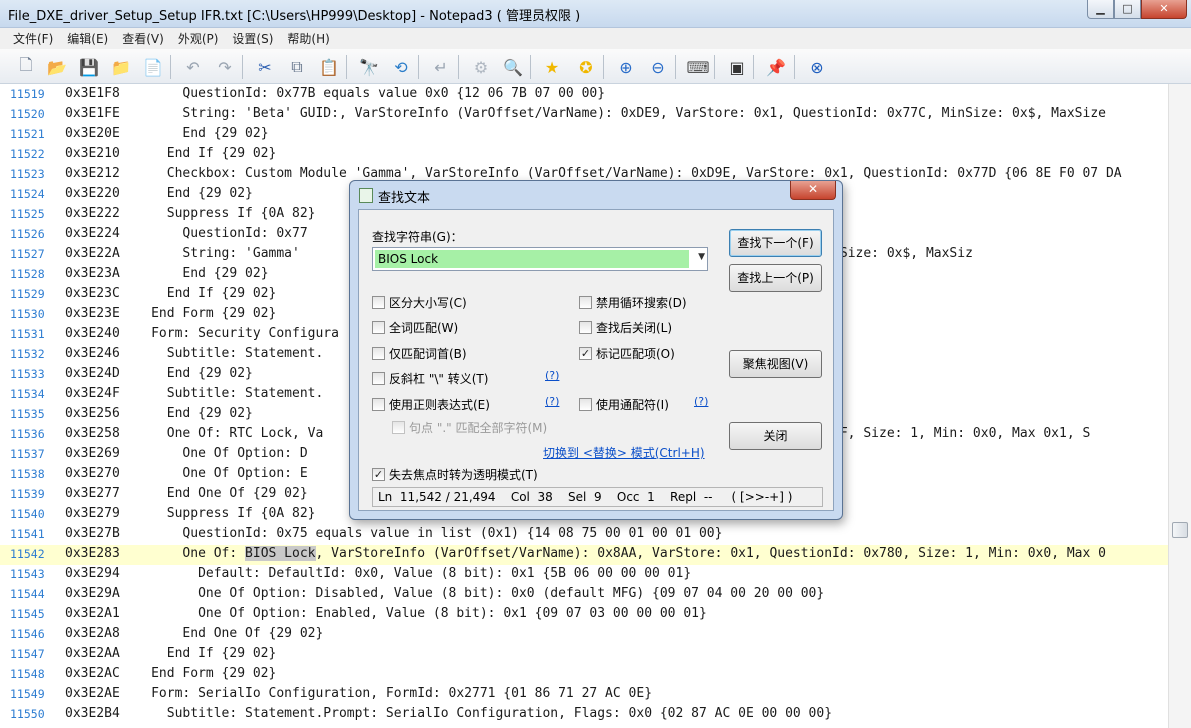 The width and height of the screenshot is (1191, 728). What do you see at coordinates (701, 401) in the screenshot?
I see `wildcard-help-link: (?)` at bounding box center [701, 401].